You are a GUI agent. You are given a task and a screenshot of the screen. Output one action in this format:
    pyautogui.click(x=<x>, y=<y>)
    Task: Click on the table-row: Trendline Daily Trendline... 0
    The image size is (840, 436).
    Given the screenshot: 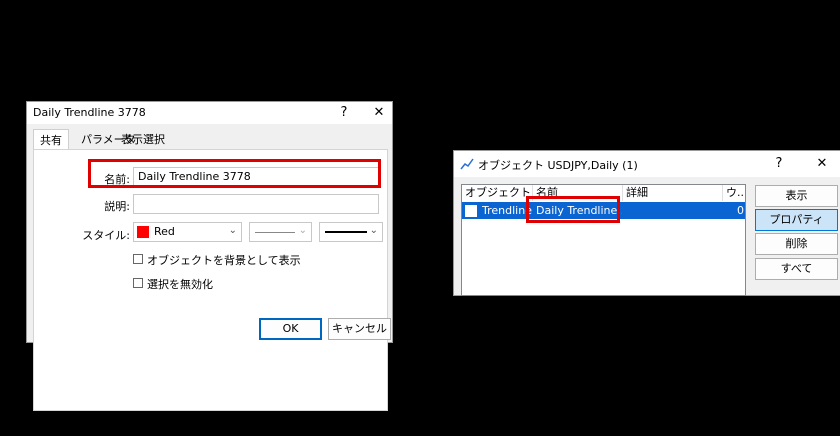 What is the action you would take?
    pyautogui.click(x=603, y=210)
    